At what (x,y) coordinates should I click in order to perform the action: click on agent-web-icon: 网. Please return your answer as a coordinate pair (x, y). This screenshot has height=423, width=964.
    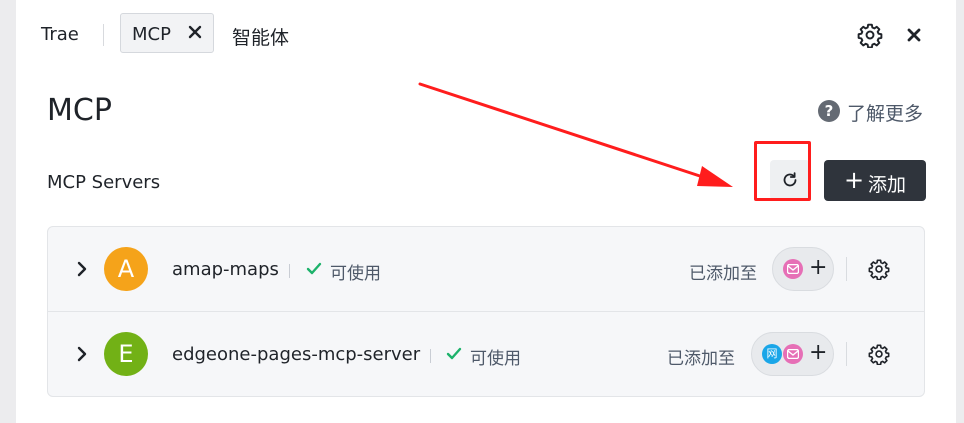
    Looking at the image, I should click on (772, 354).